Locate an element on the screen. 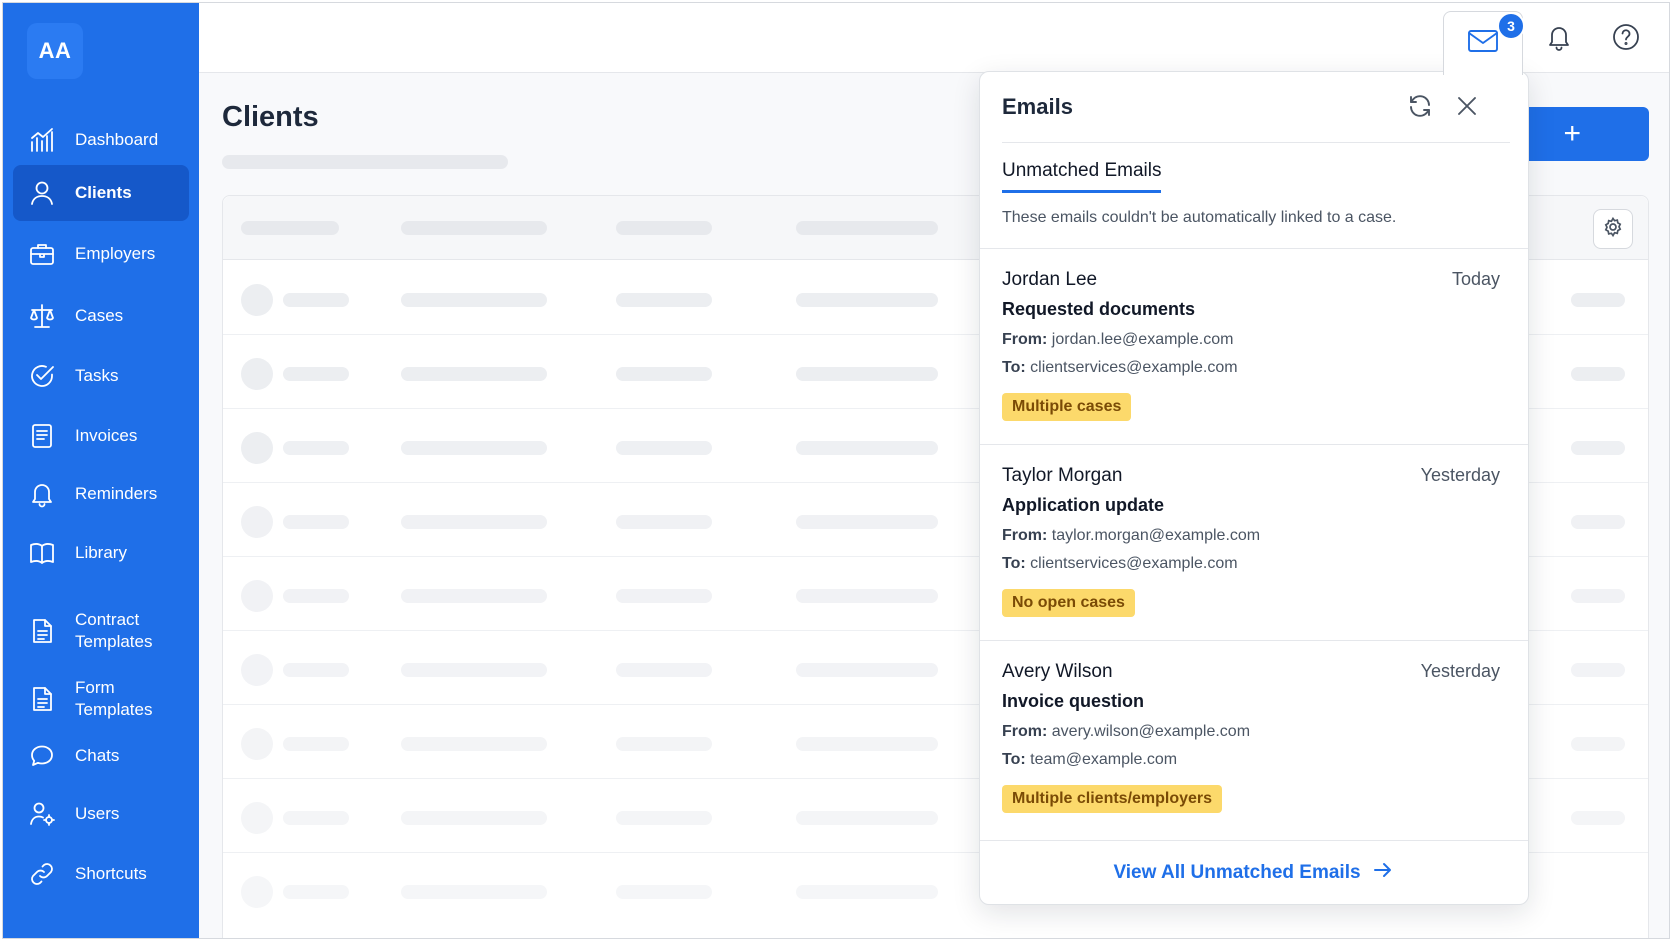 This screenshot has height=941, width=1672. refresh-icon is located at coordinates (1420, 108).